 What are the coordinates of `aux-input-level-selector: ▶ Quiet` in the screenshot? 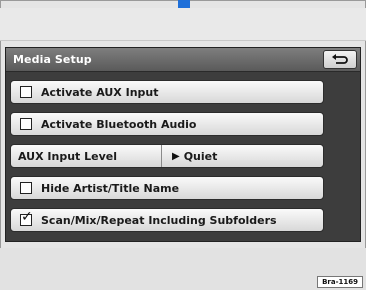 It's located at (242, 156).